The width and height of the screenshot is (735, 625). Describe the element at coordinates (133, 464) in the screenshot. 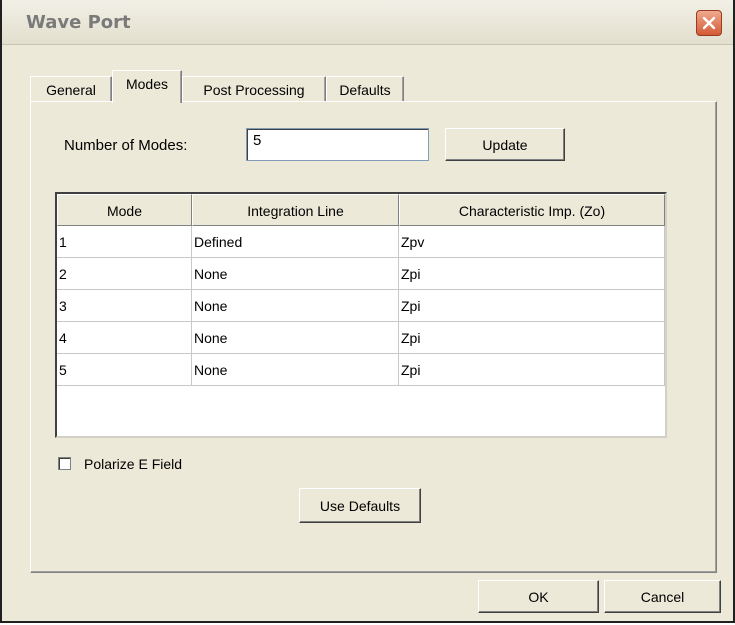

I see `polarize-e-field-label: Polarize E Field` at that location.